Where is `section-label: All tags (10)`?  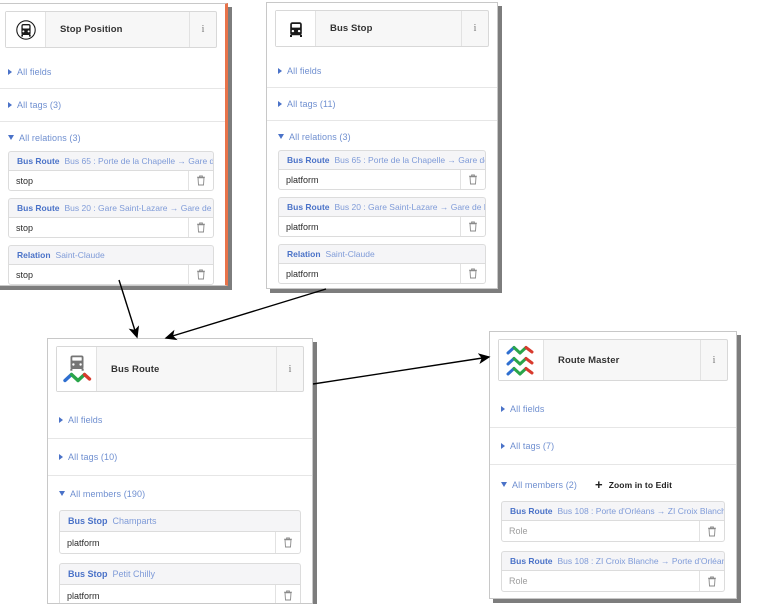 section-label: All tags (10) is located at coordinates (93, 457).